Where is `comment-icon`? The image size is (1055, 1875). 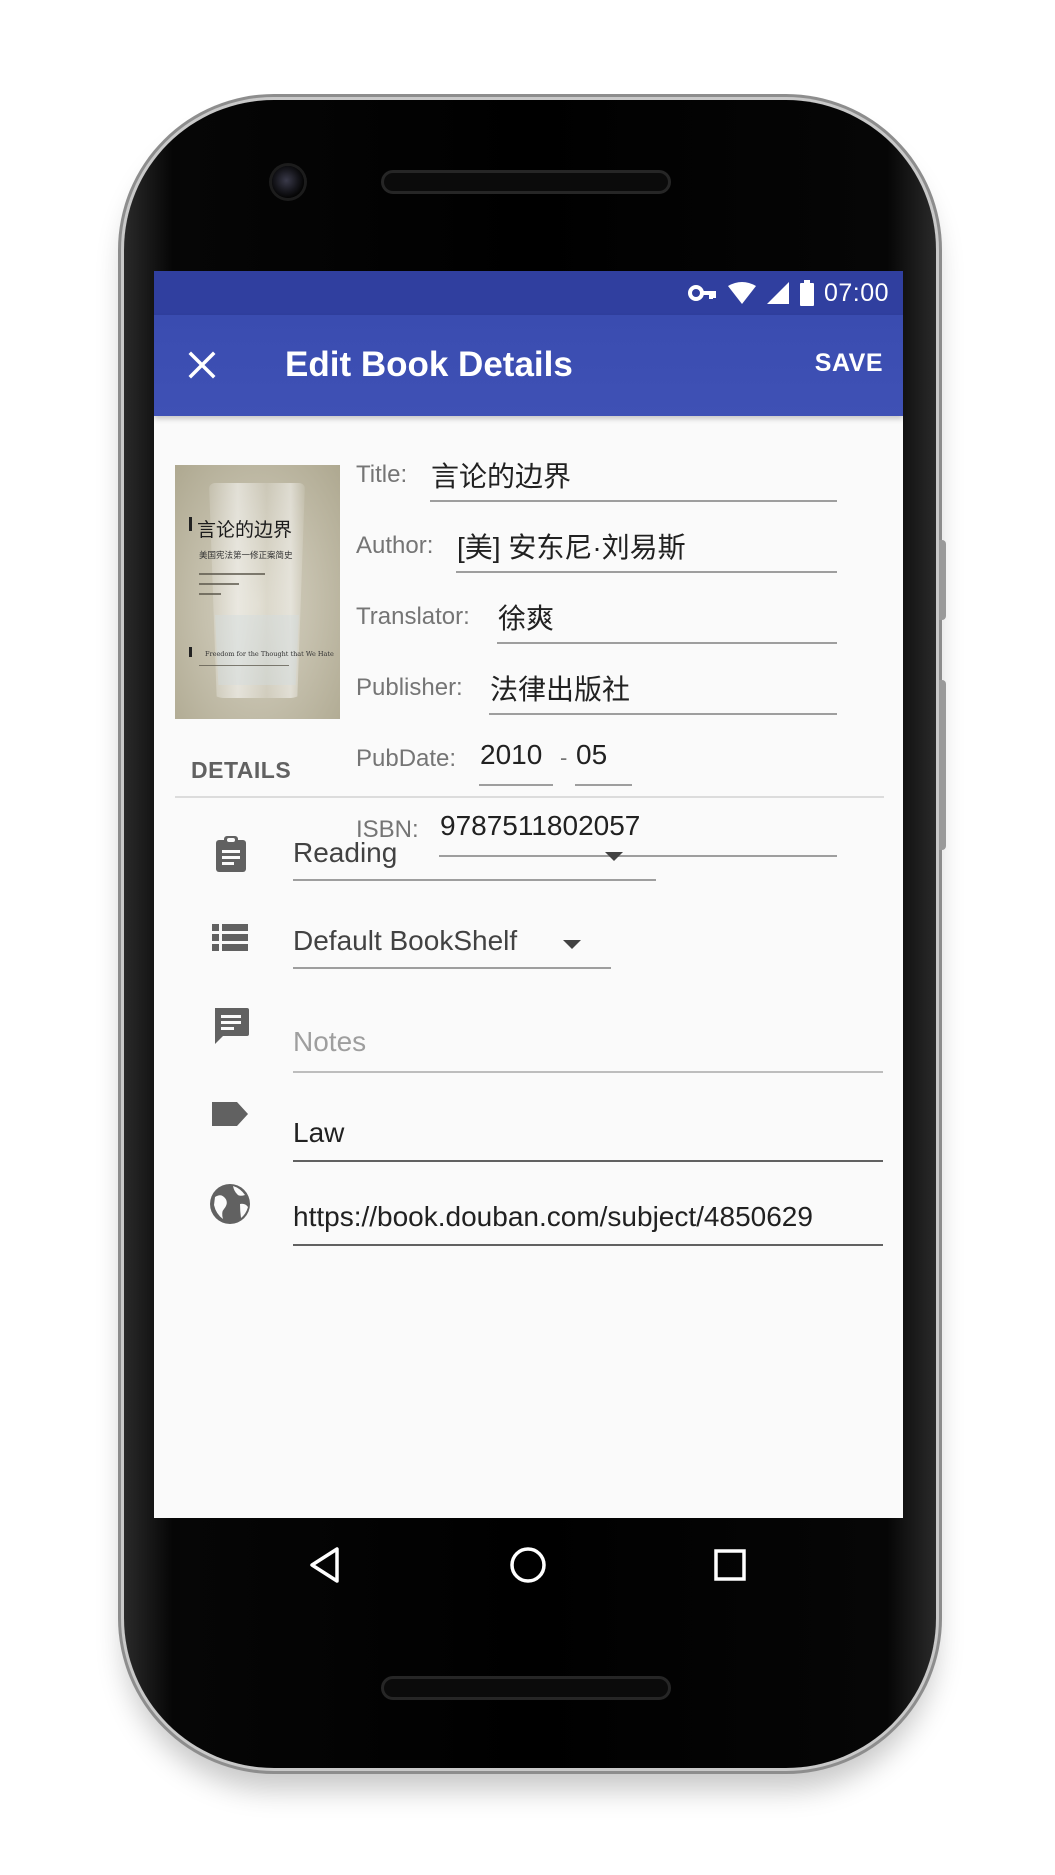
comment-icon is located at coordinates (232, 1026).